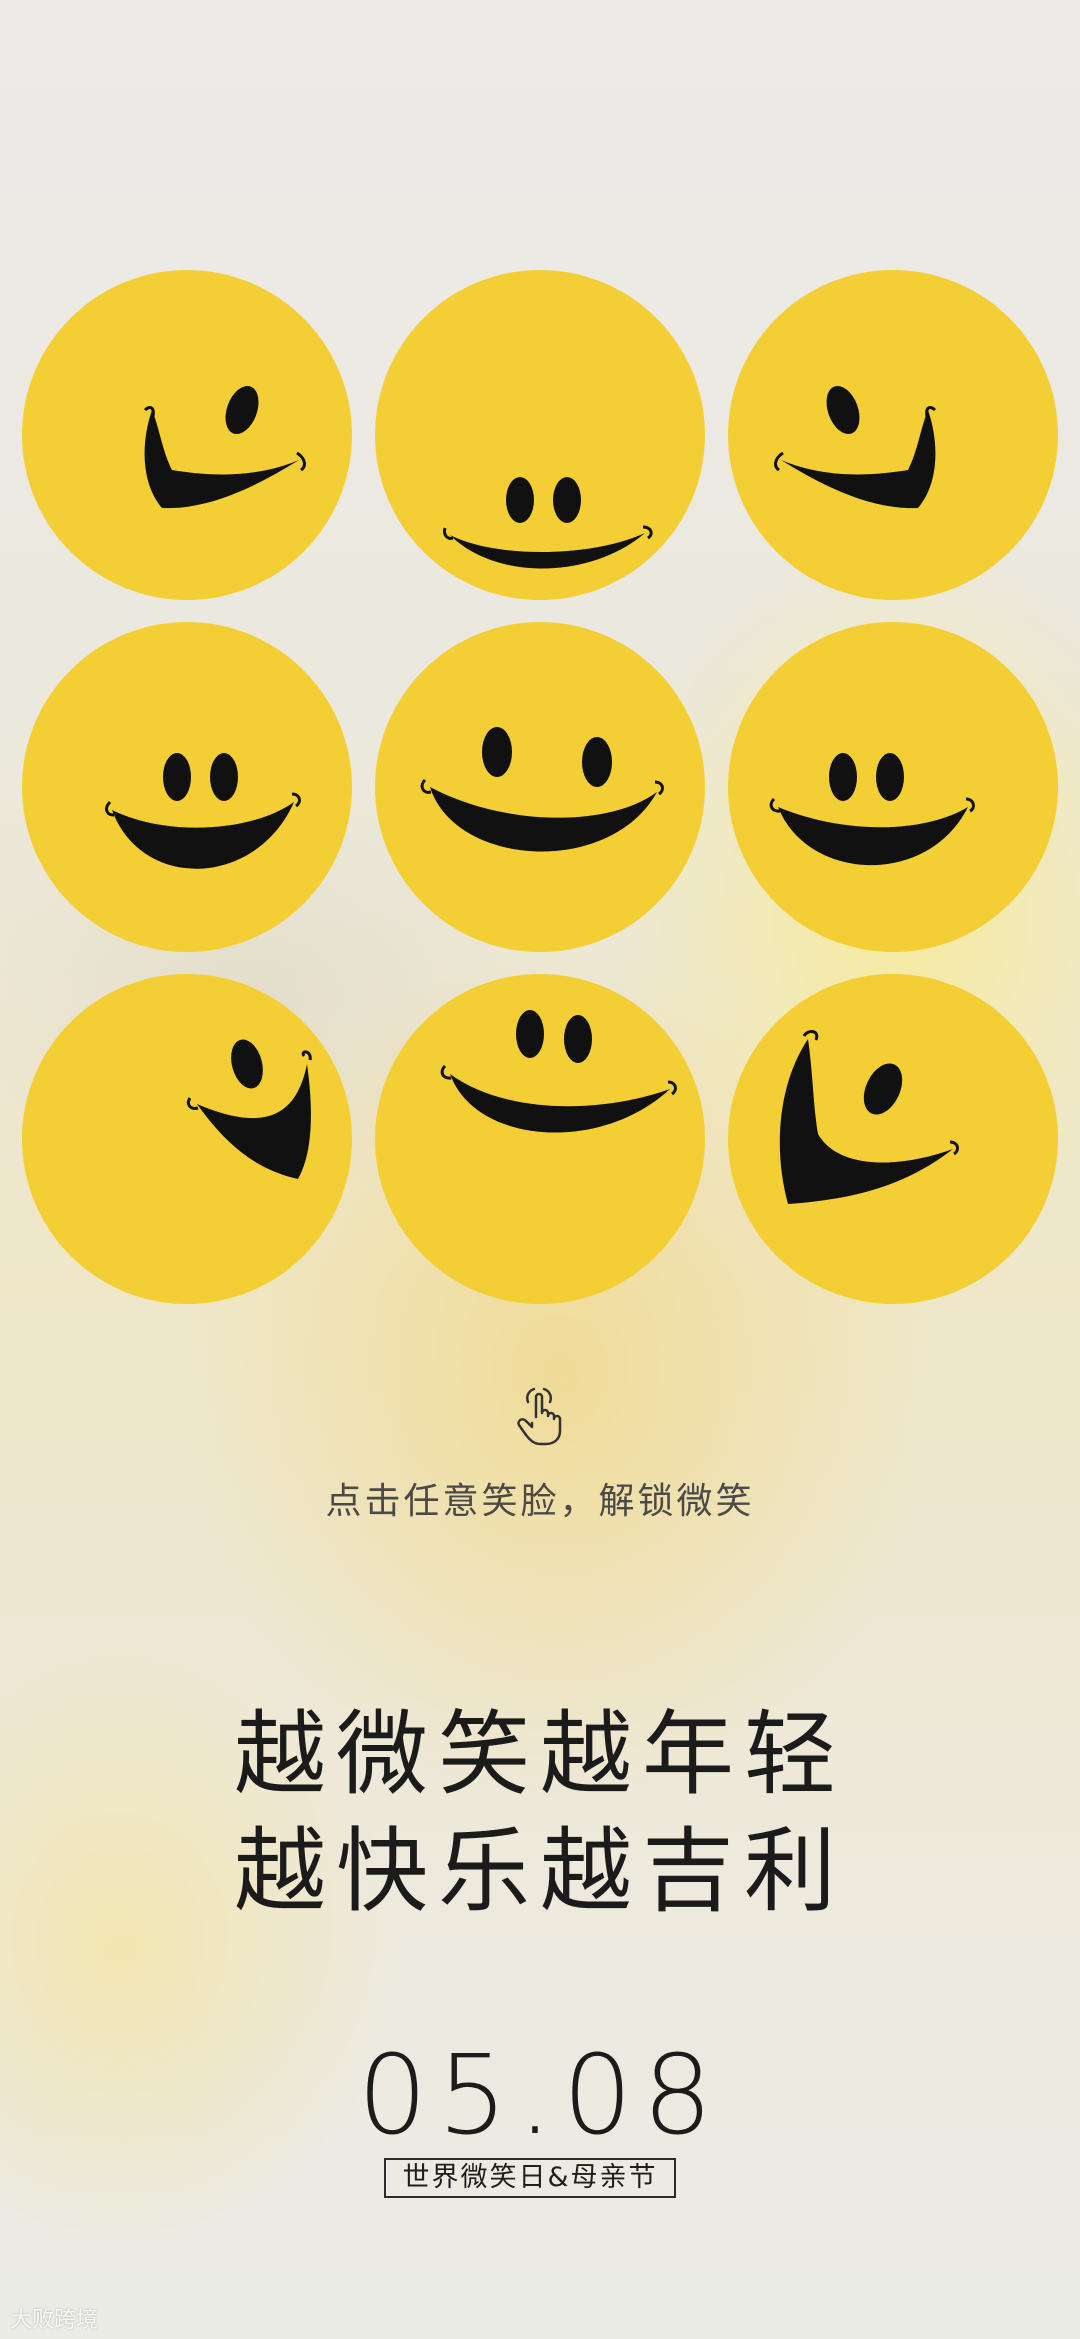 This screenshot has width=1080, height=2339. I want to click on slogan-line-2: 越快乐越吉利, so click(539, 1871).